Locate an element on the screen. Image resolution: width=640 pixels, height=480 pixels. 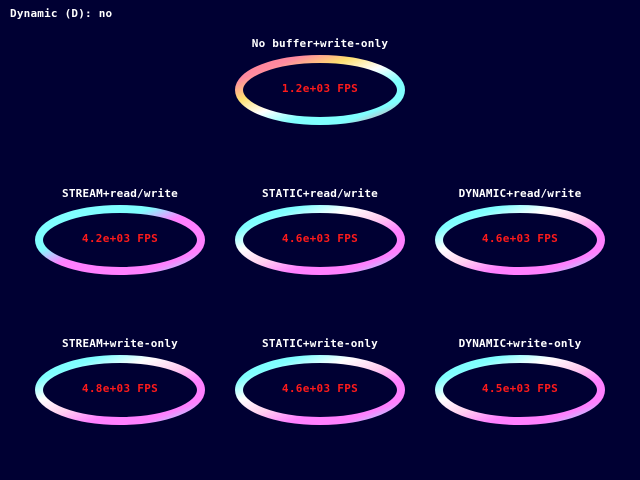
panel-title: STATIC+write-only is located at coordinates (320, 343).